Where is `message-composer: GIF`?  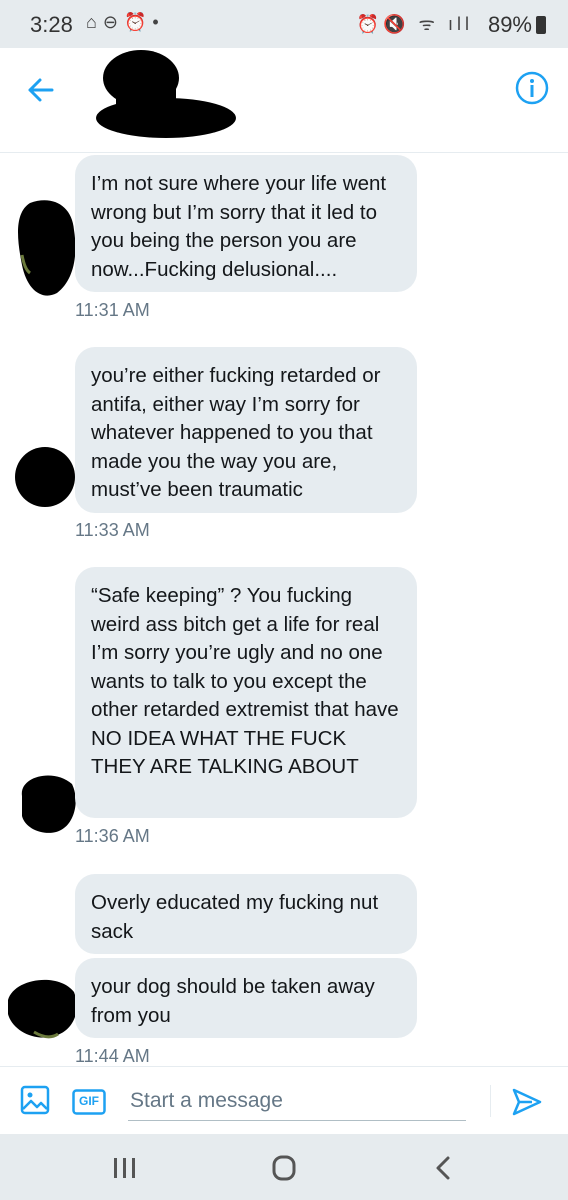 message-composer: GIF is located at coordinates (284, 1100).